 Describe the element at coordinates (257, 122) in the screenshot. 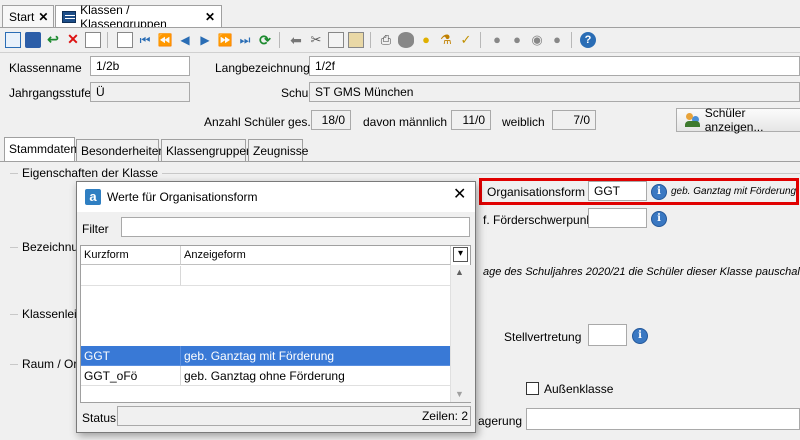

I see `anzahl-label: Anzahl Schüler ges.` at that location.